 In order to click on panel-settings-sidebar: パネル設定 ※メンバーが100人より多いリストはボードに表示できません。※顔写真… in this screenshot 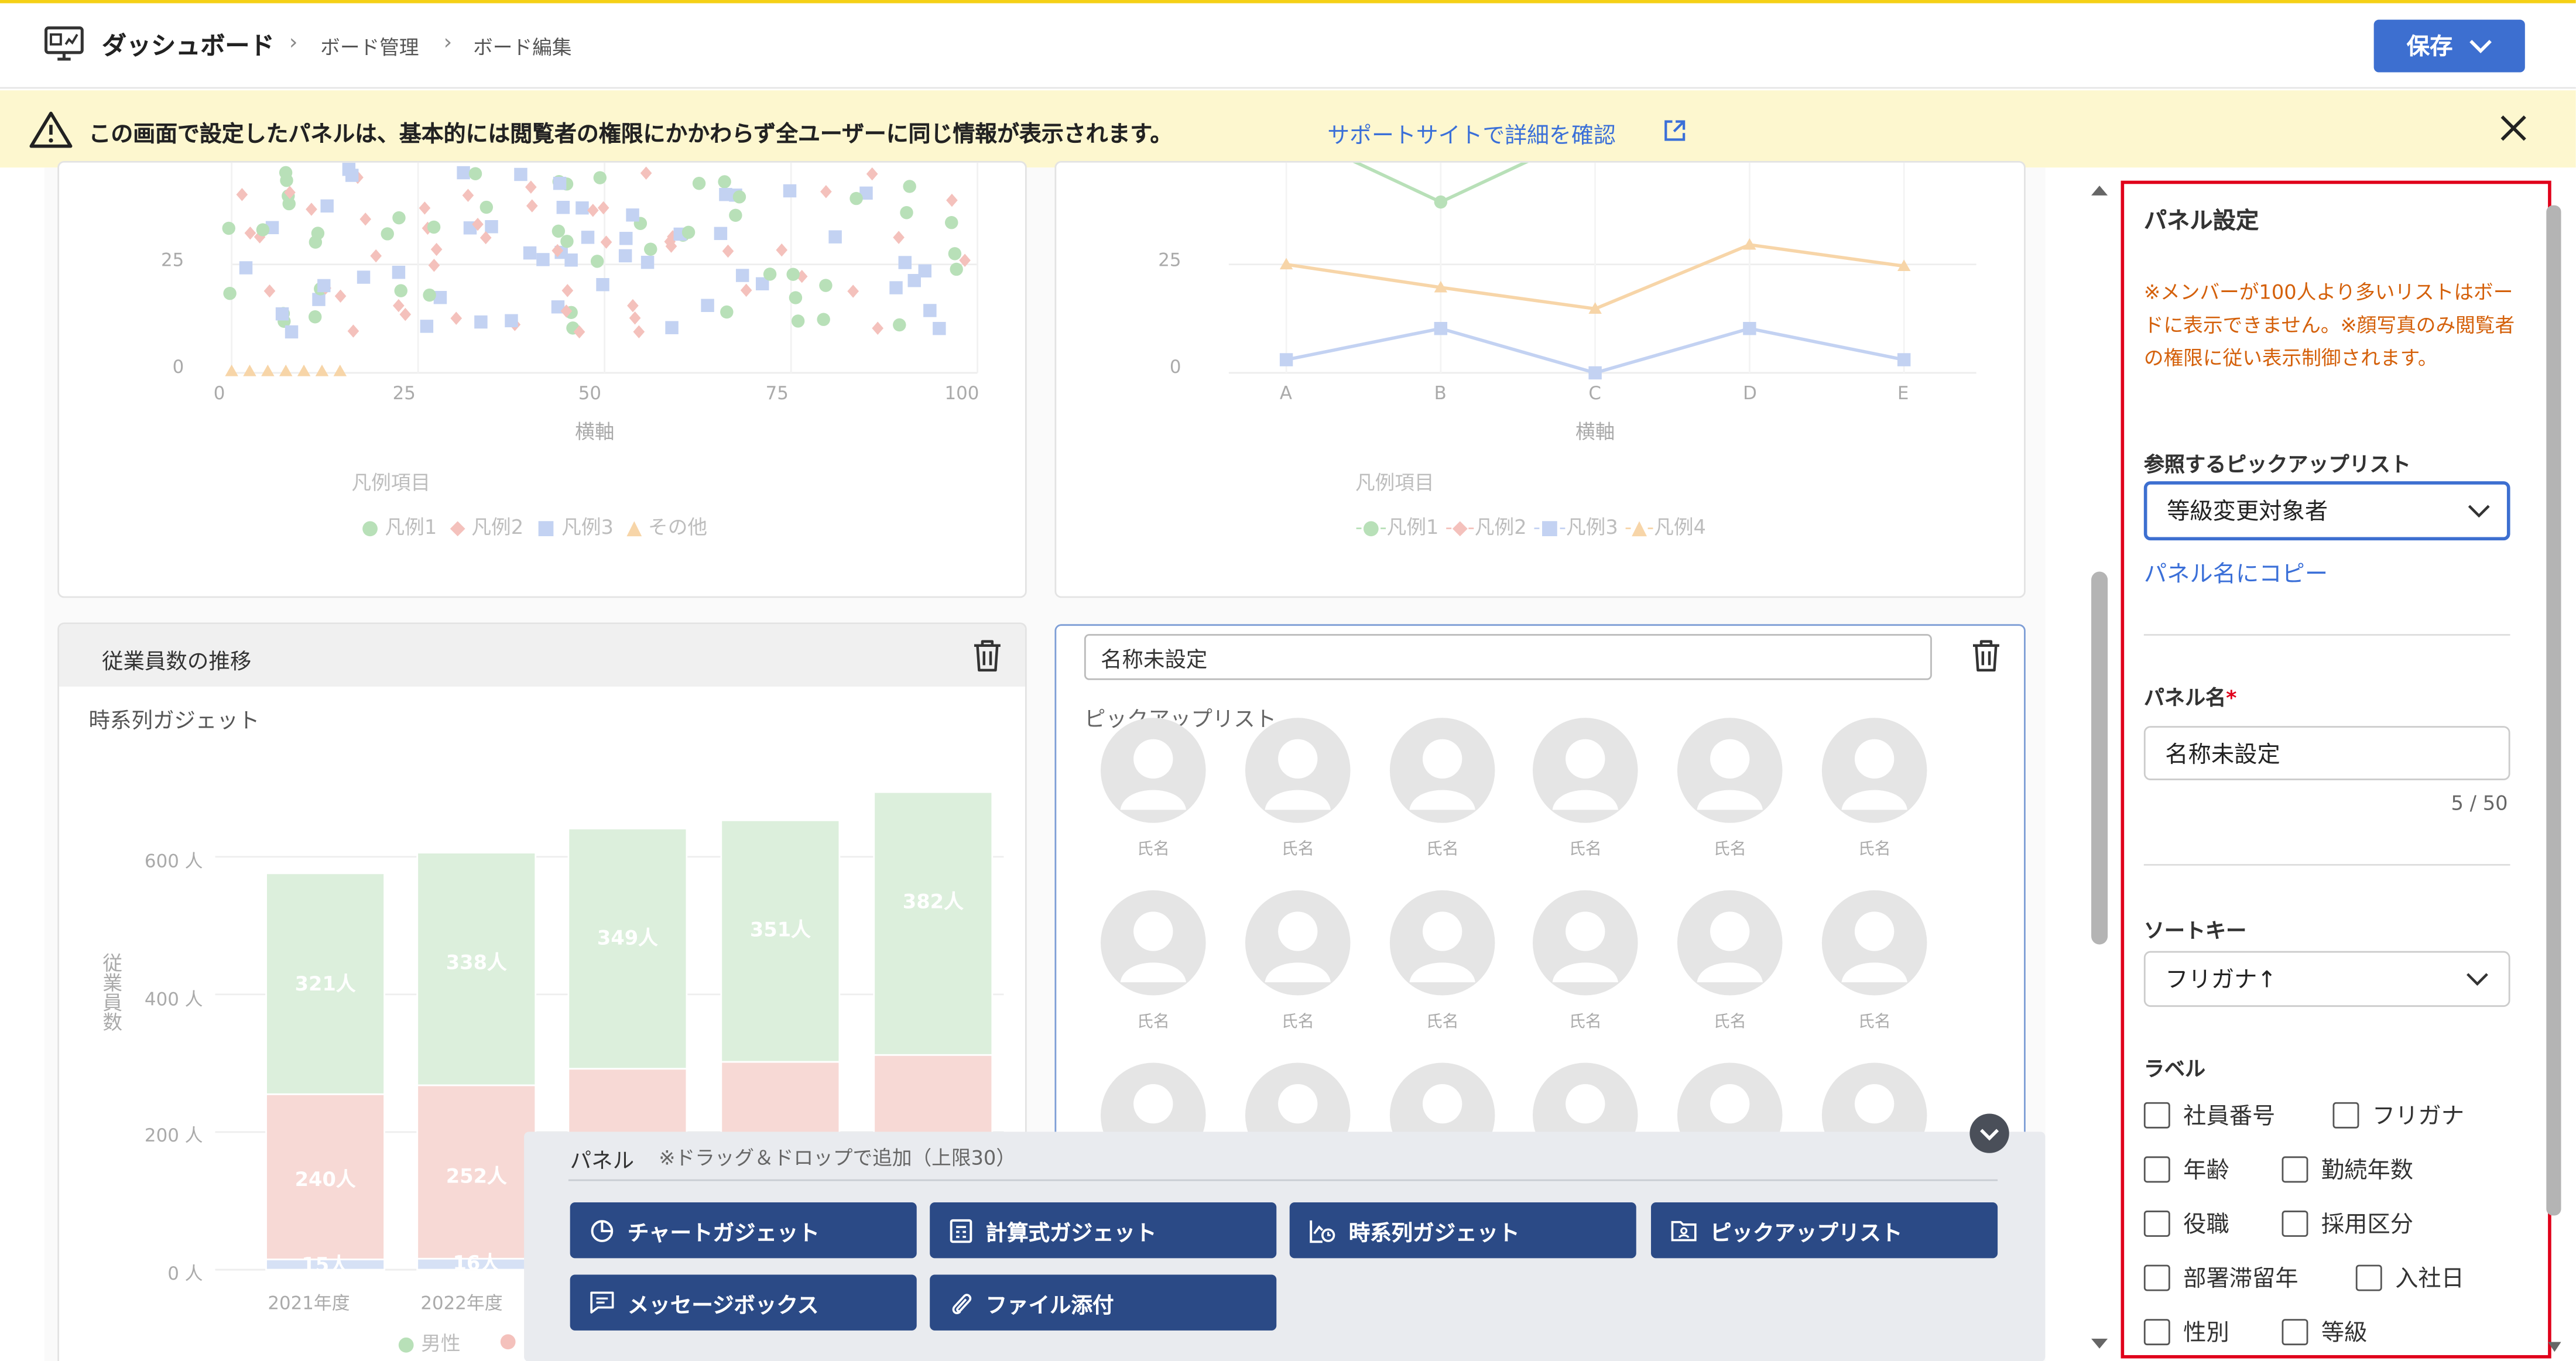, I will do `click(2336, 769)`.